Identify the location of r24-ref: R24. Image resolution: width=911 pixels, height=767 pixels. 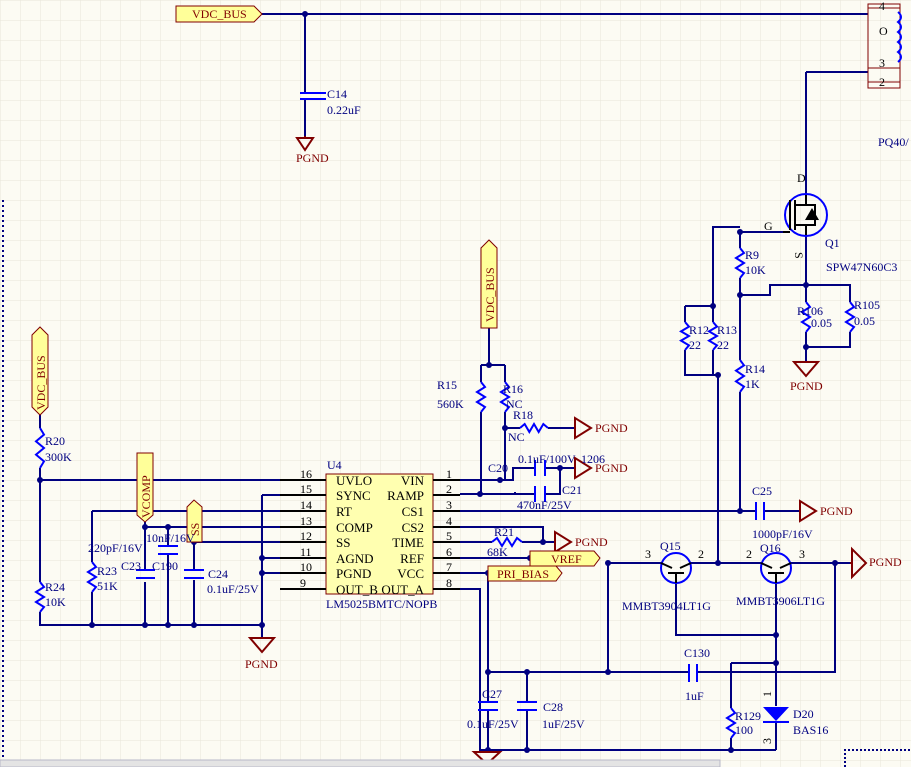
(55, 587).